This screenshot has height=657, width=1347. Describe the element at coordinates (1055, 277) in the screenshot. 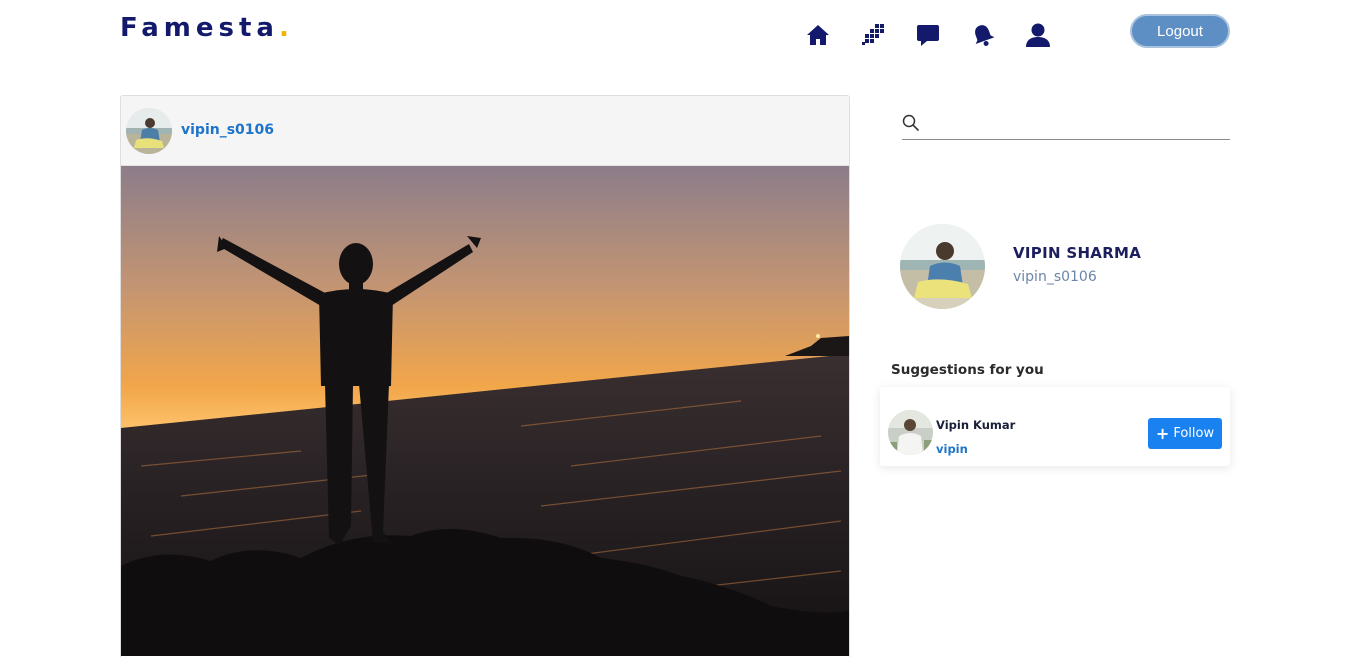

I see `profile-handle: vipin_s0106` at that location.